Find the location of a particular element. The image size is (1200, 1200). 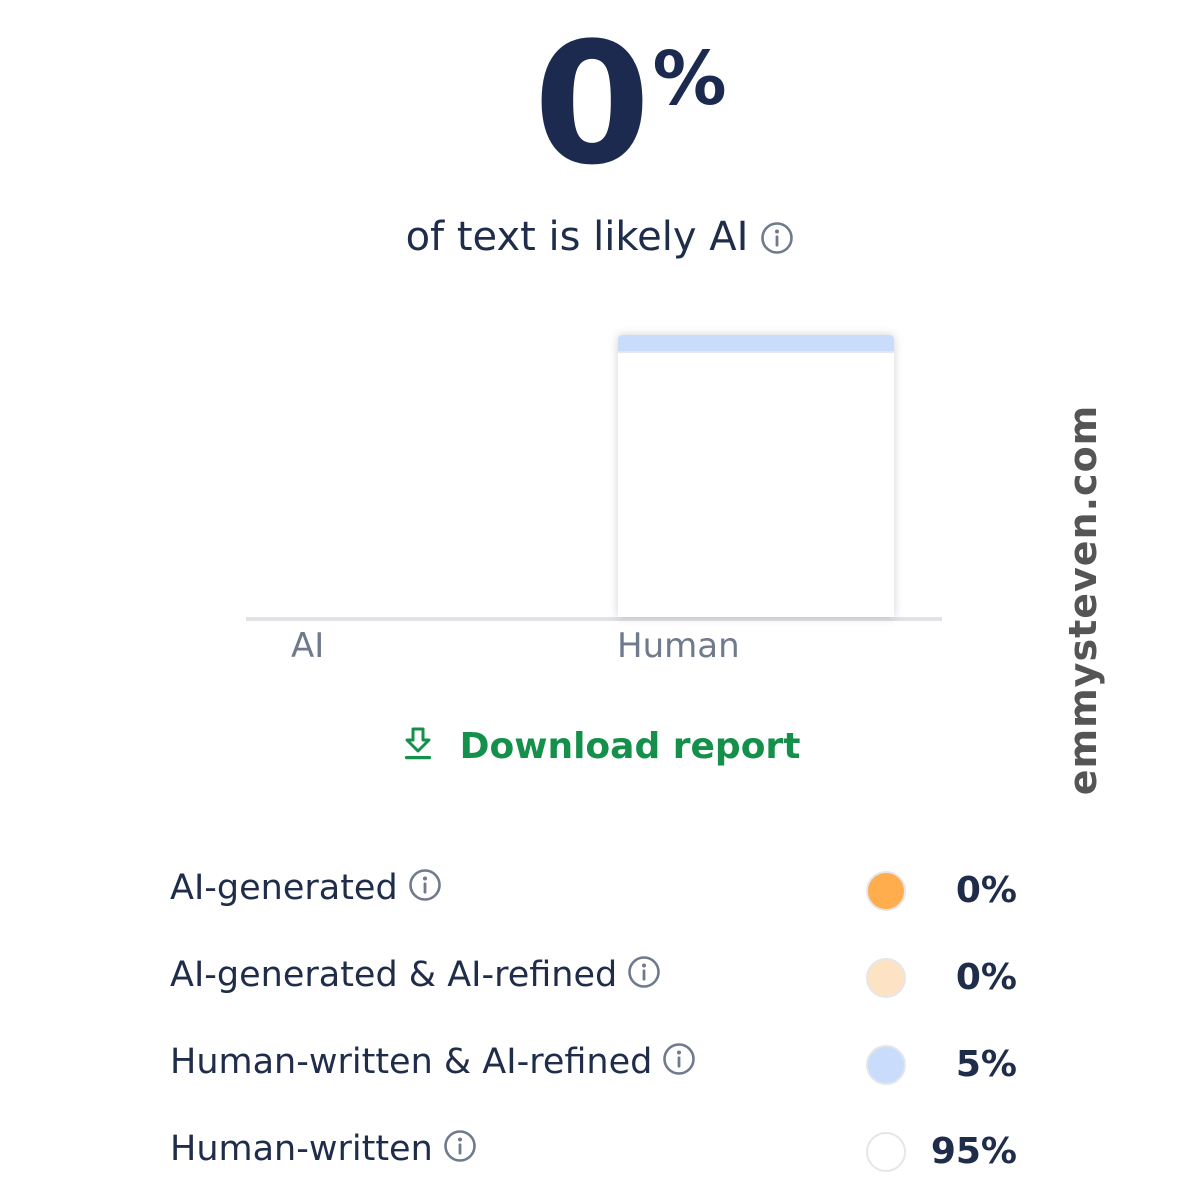

legend-label-text: Human-written is located at coordinates (301, 1149).